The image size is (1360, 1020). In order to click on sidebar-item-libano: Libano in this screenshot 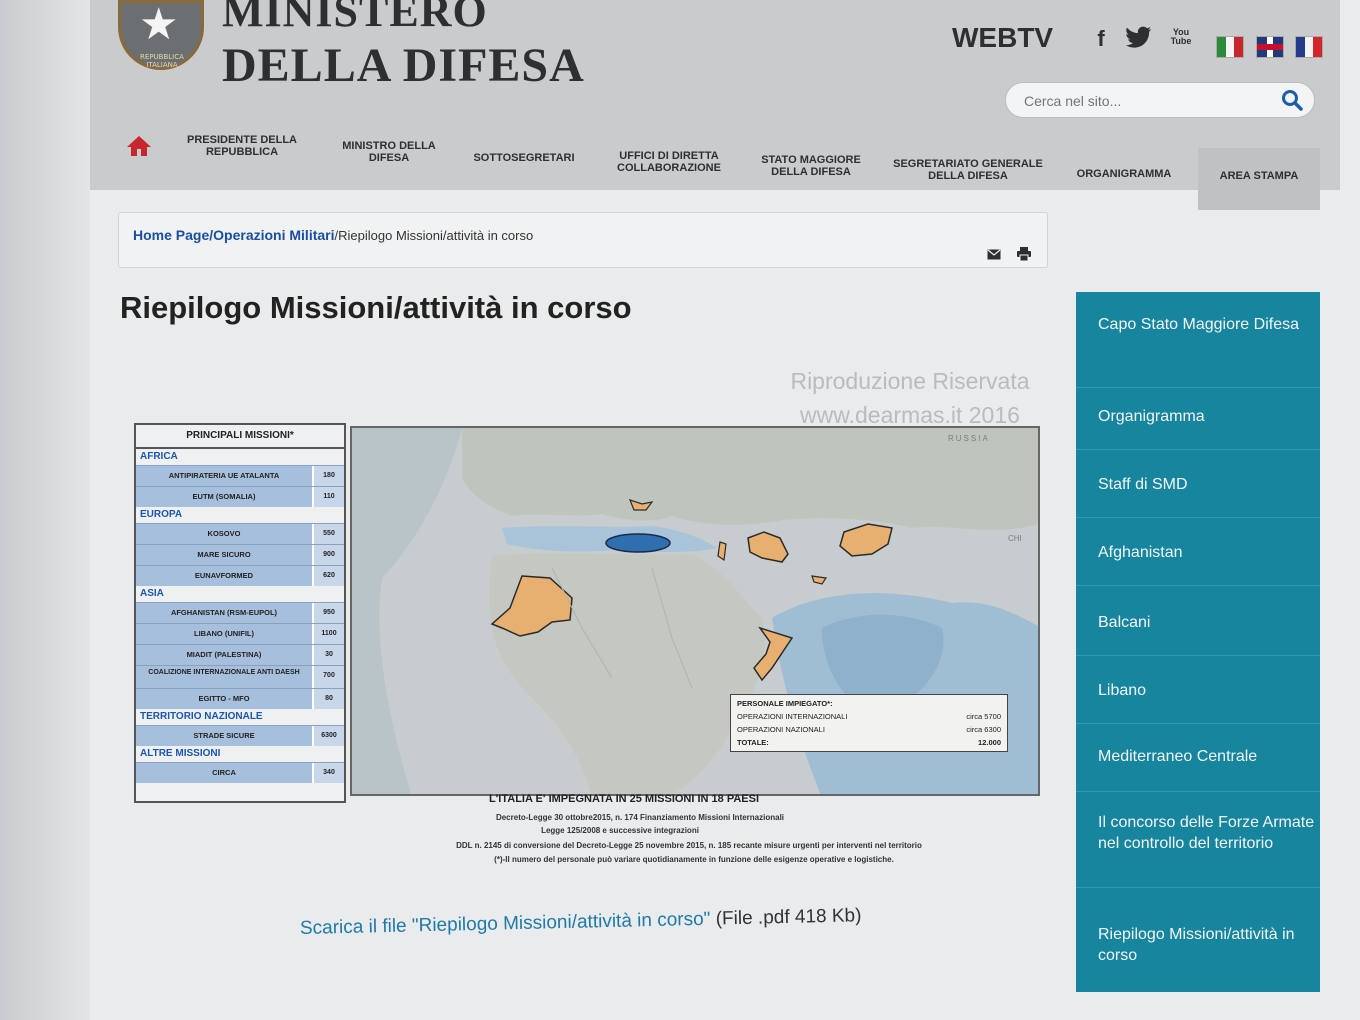, I will do `click(1198, 702)`.